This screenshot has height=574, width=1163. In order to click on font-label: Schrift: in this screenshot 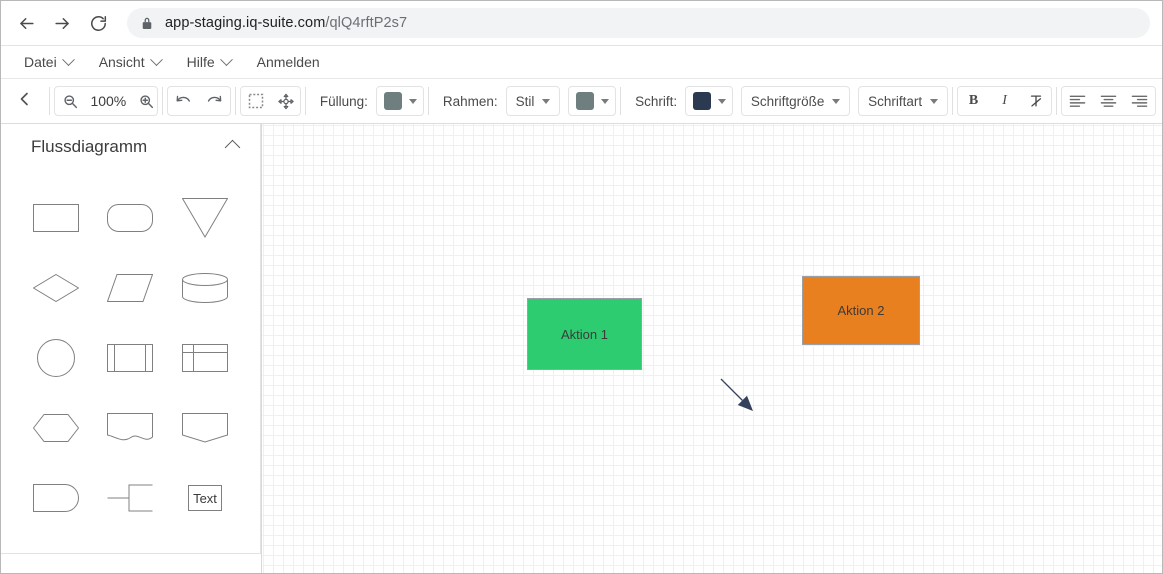, I will do `click(656, 101)`.